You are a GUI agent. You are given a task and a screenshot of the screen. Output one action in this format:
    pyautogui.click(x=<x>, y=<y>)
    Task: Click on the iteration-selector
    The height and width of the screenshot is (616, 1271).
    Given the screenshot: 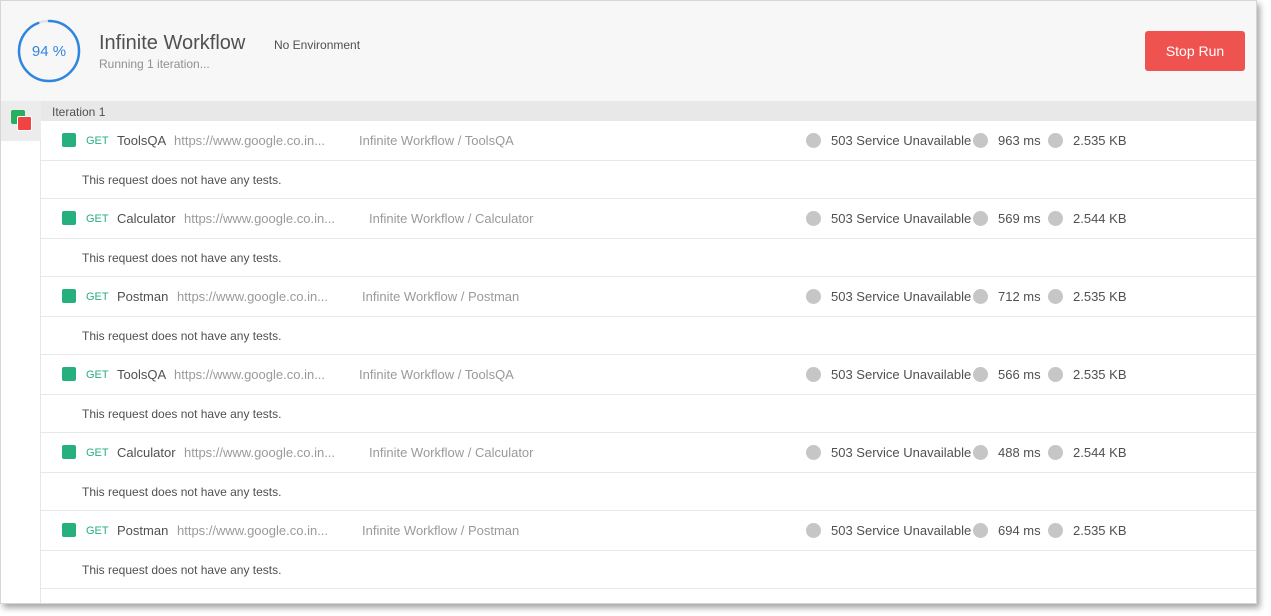 What is the action you would take?
    pyautogui.click(x=21, y=121)
    